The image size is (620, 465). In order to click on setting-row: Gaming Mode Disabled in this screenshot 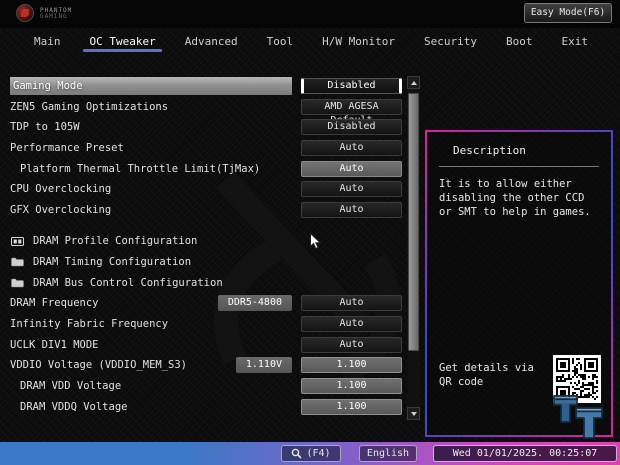, I will do `click(206, 86)`.